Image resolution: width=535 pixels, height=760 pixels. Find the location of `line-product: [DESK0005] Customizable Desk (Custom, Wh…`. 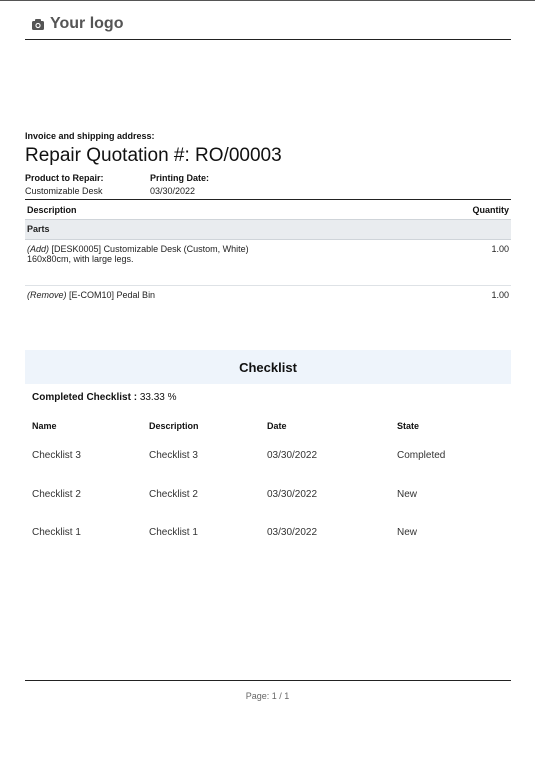

line-product: [DESK0005] Customizable Desk (Custom, Wh… is located at coordinates (150, 249).